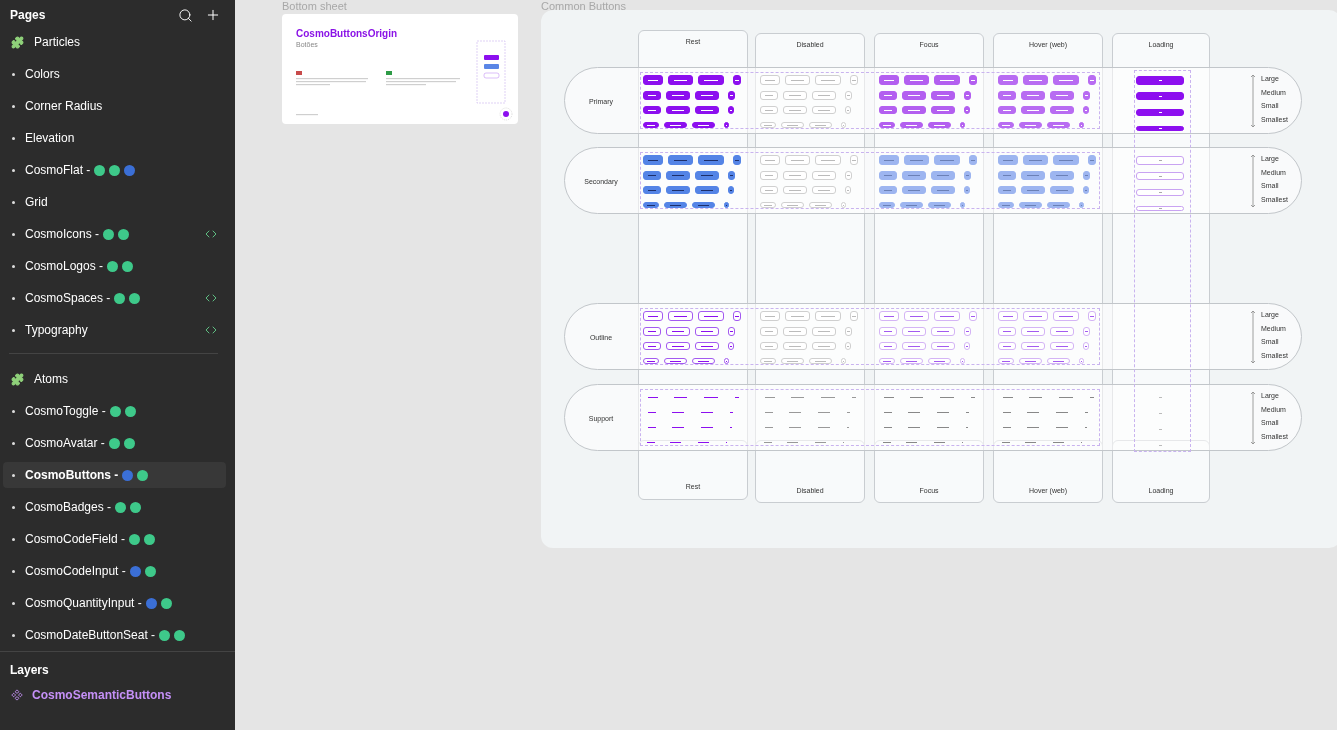 This screenshot has height=730, width=1337. I want to click on component-icon, so click(17, 695).